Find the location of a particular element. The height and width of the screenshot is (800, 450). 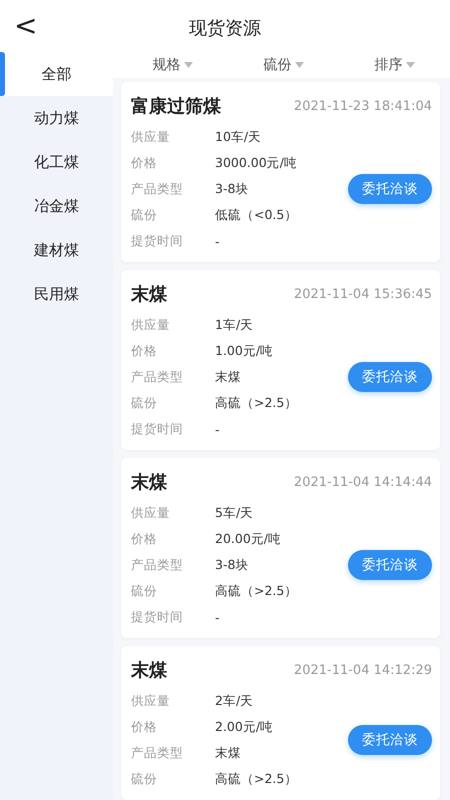

listing-time: 2021-11-04 14:14:44 is located at coordinates (363, 482).